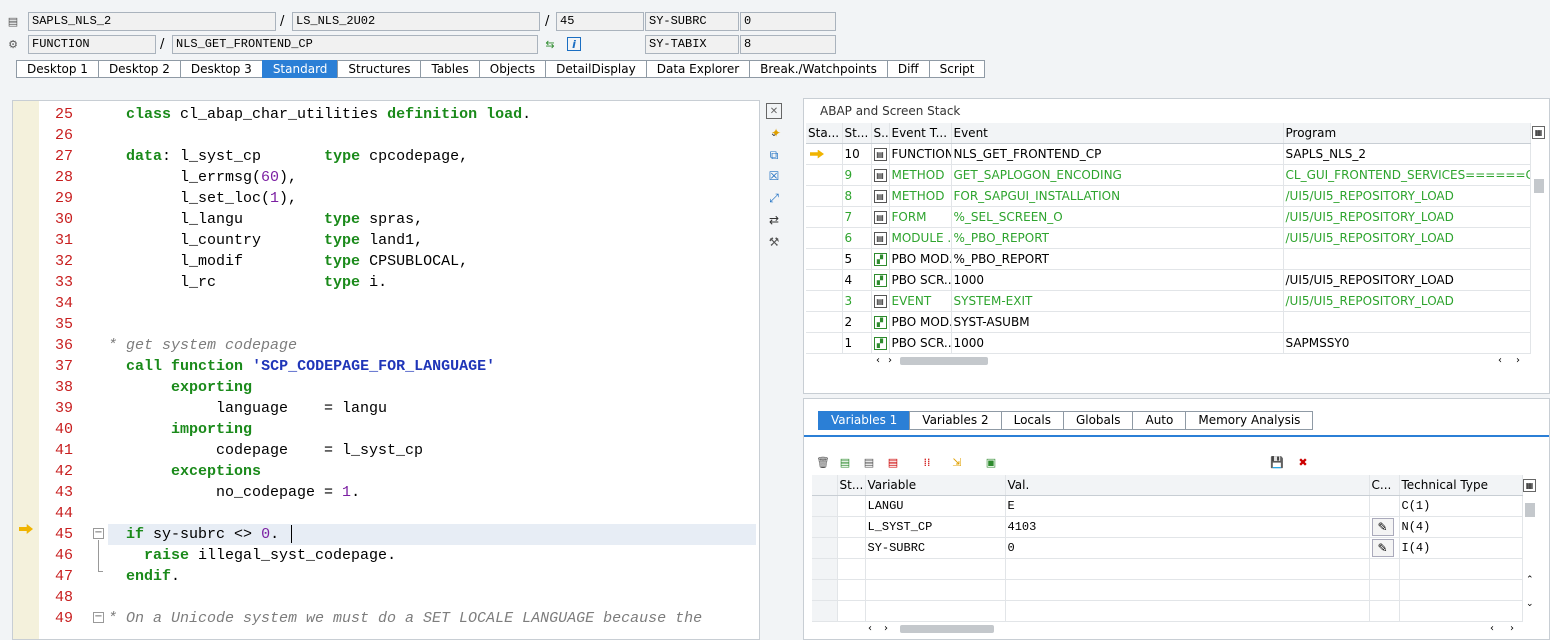  What do you see at coordinates (379, 69) in the screenshot?
I see `tab-structures: Structures` at bounding box center [379, 69].